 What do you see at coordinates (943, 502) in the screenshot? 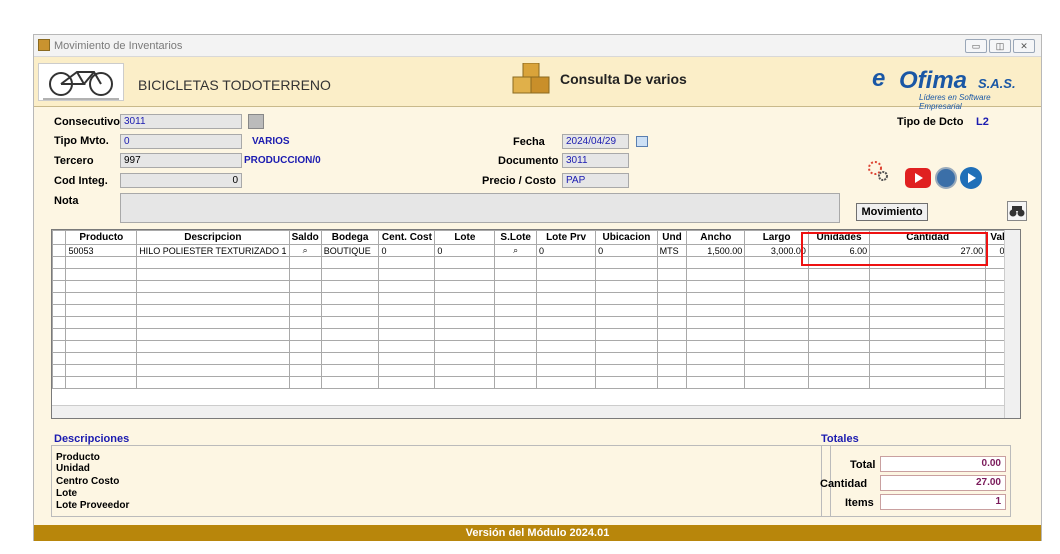
I see `items-field: 1` at bounding box center [943, 502].